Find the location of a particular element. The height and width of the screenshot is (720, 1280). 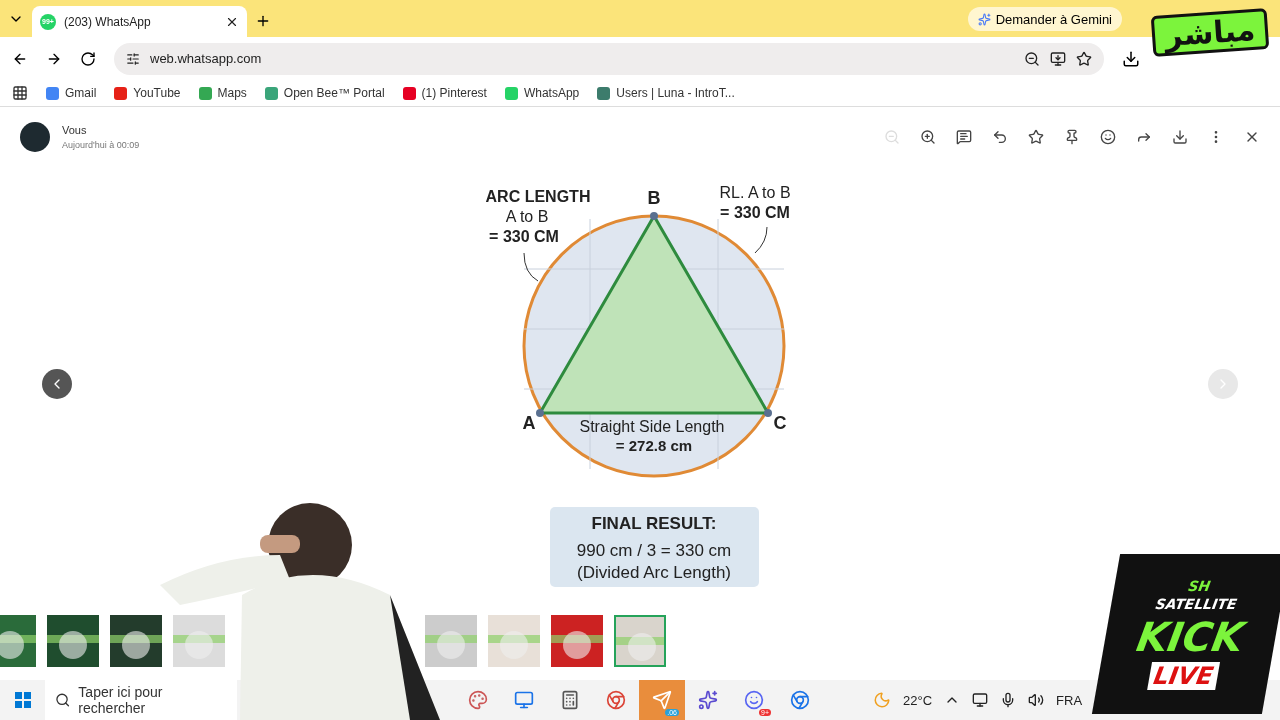

paper-plane-icon is located at coordinates (662, 700).